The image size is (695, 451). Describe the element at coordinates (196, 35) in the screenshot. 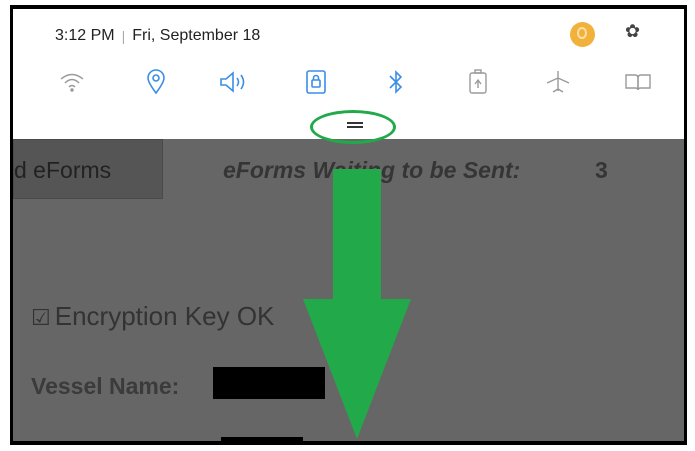

I see `date: Fri, September 18` at that location.